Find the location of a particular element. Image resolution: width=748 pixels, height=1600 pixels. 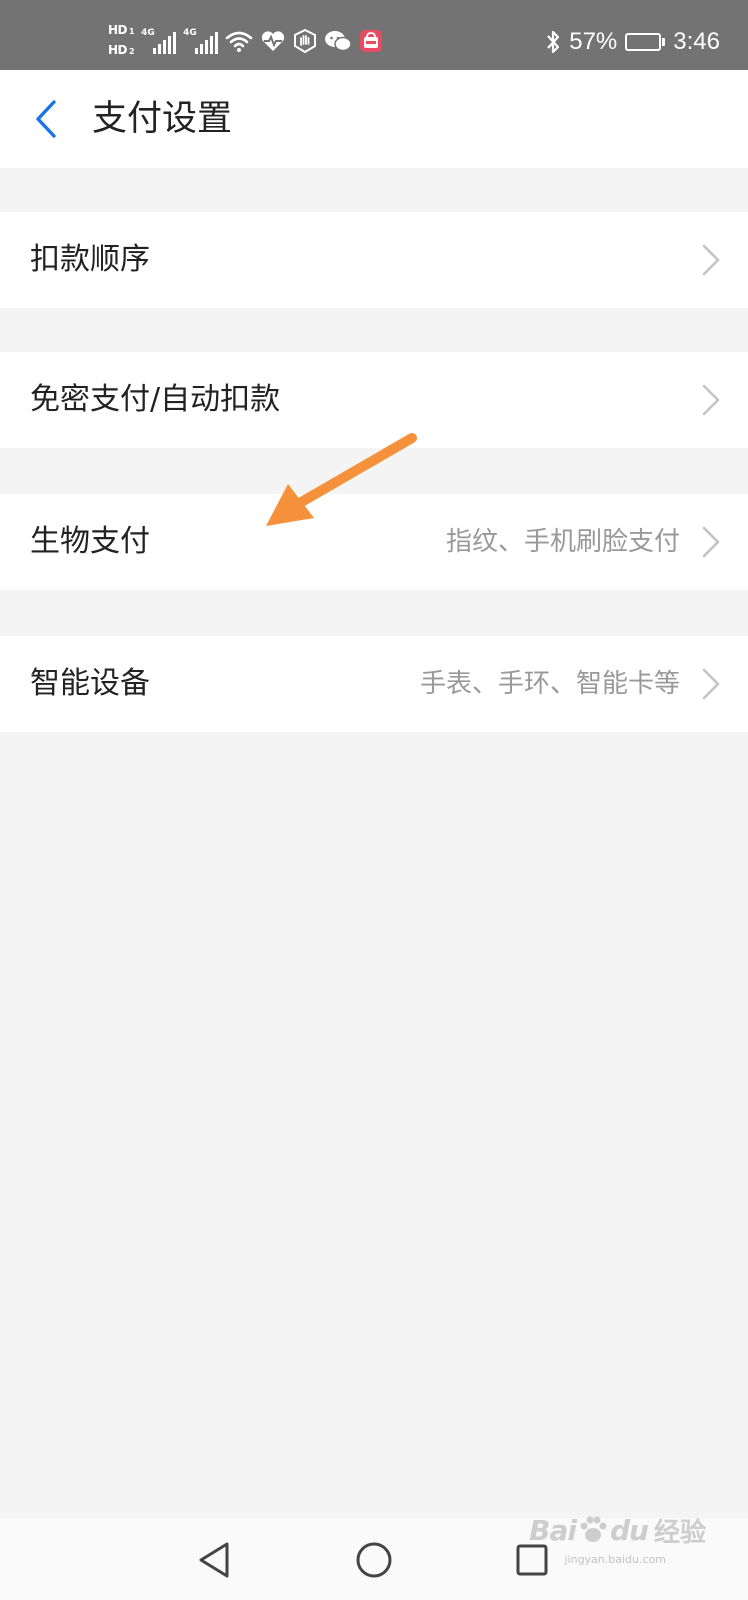

network-type-1: 4G is located at coordinates (148, 33).